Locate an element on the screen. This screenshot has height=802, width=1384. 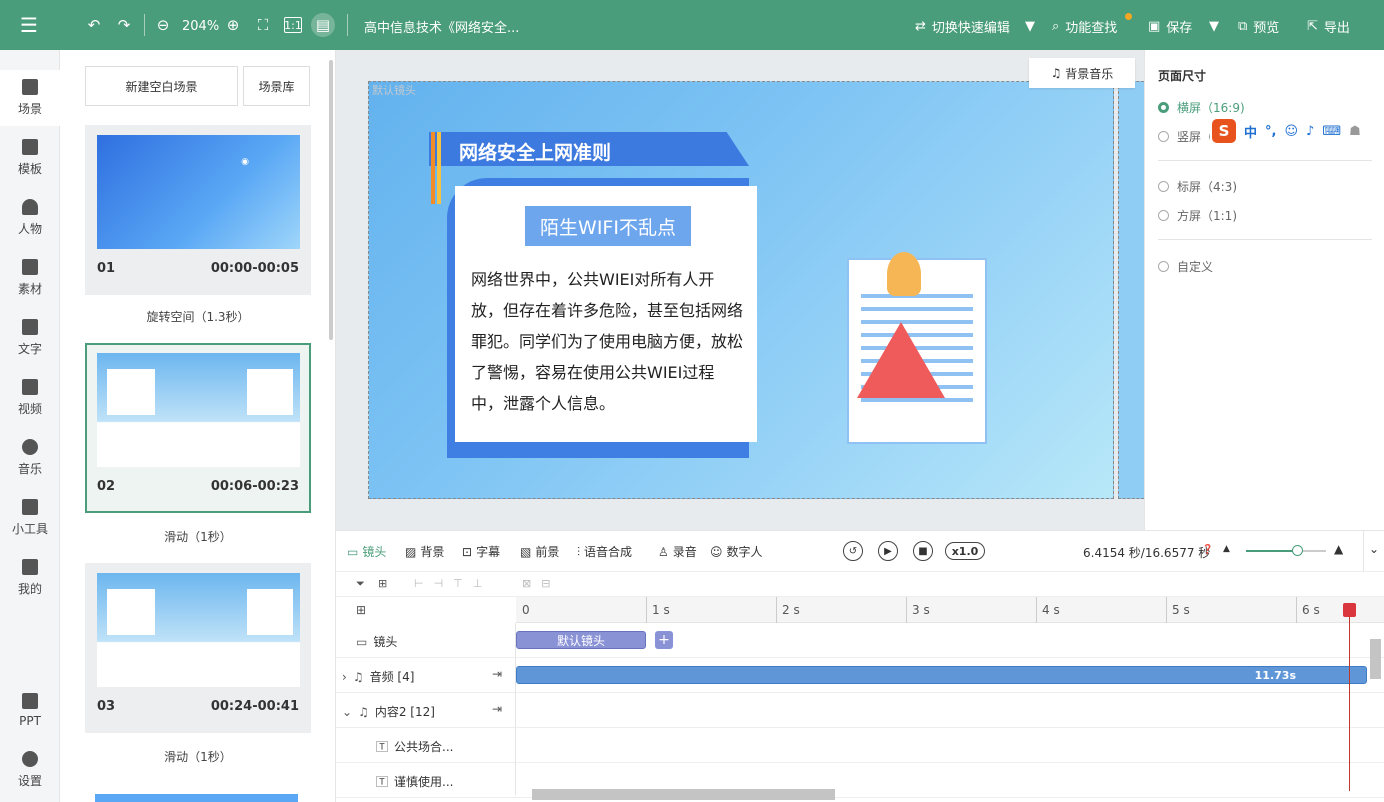
nav-scene: 场景 is located at coordinates (30, 98).